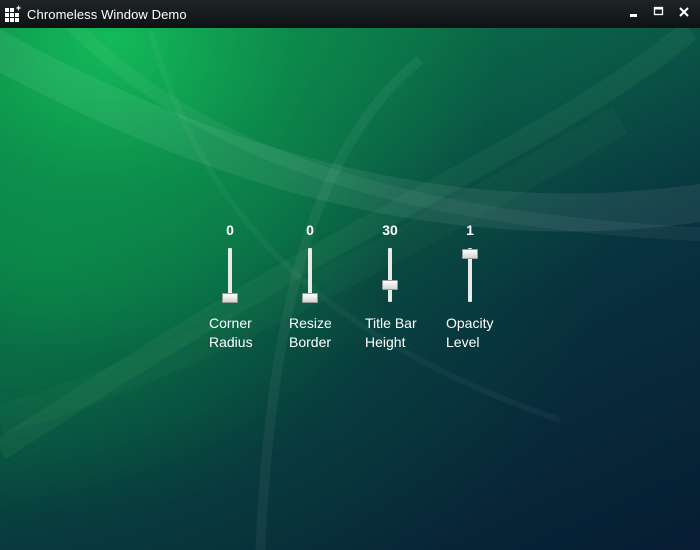 Image resolution: width=700 pixels, height=550 pixels. What do you see at coordinates (390, 230) in the screenshot?
I see `title-bar-height-value: 30` at bounding box center [390, 230].